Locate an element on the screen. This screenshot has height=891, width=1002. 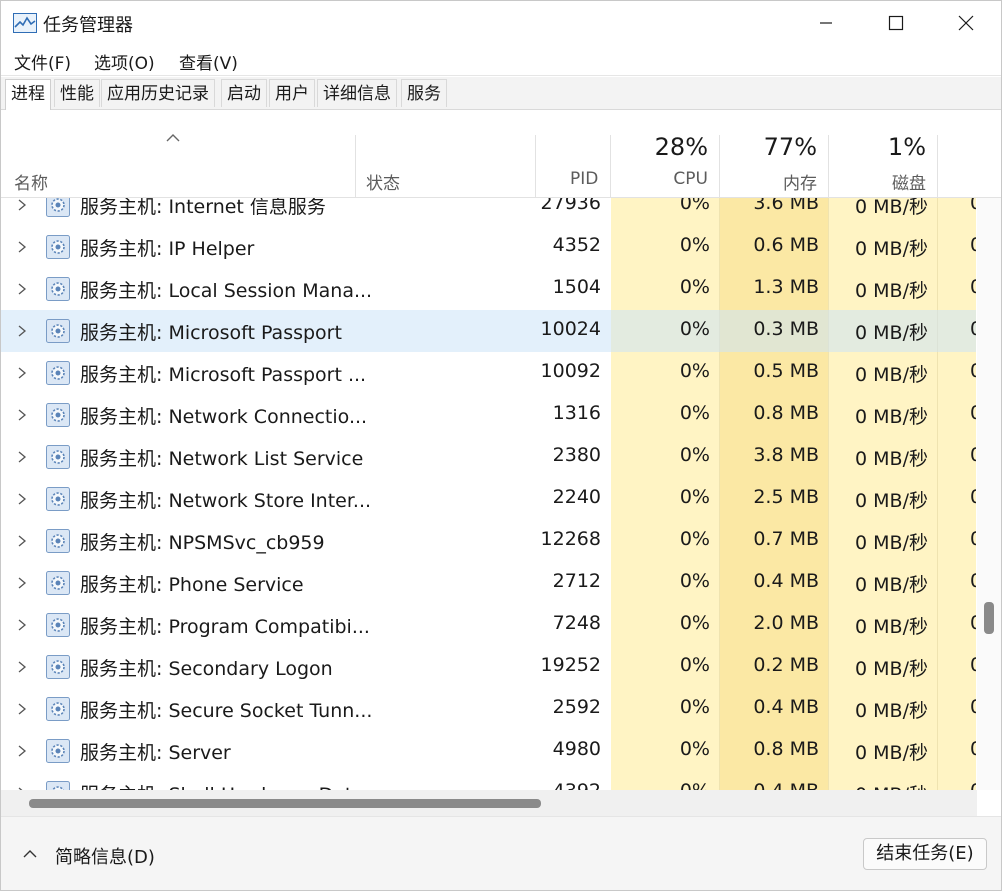
end-task-button: 结束任务(E) is located at coordinates (925, 854).